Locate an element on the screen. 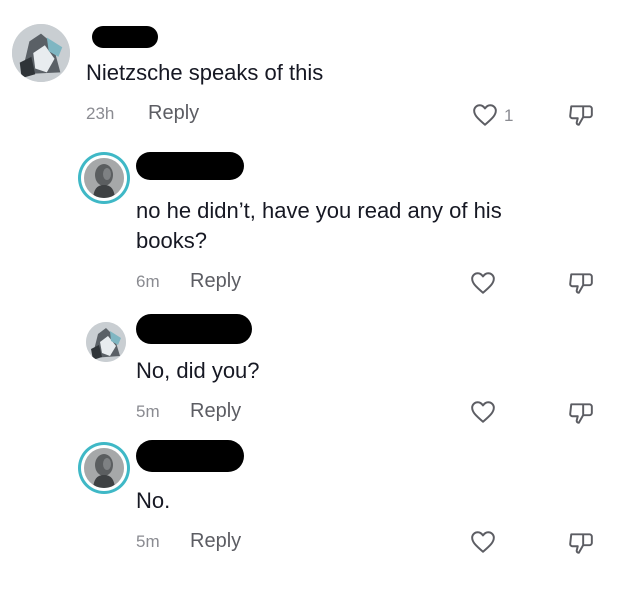  comment-text: Nietzsche speaks of this is located at coordinates (205, 72).